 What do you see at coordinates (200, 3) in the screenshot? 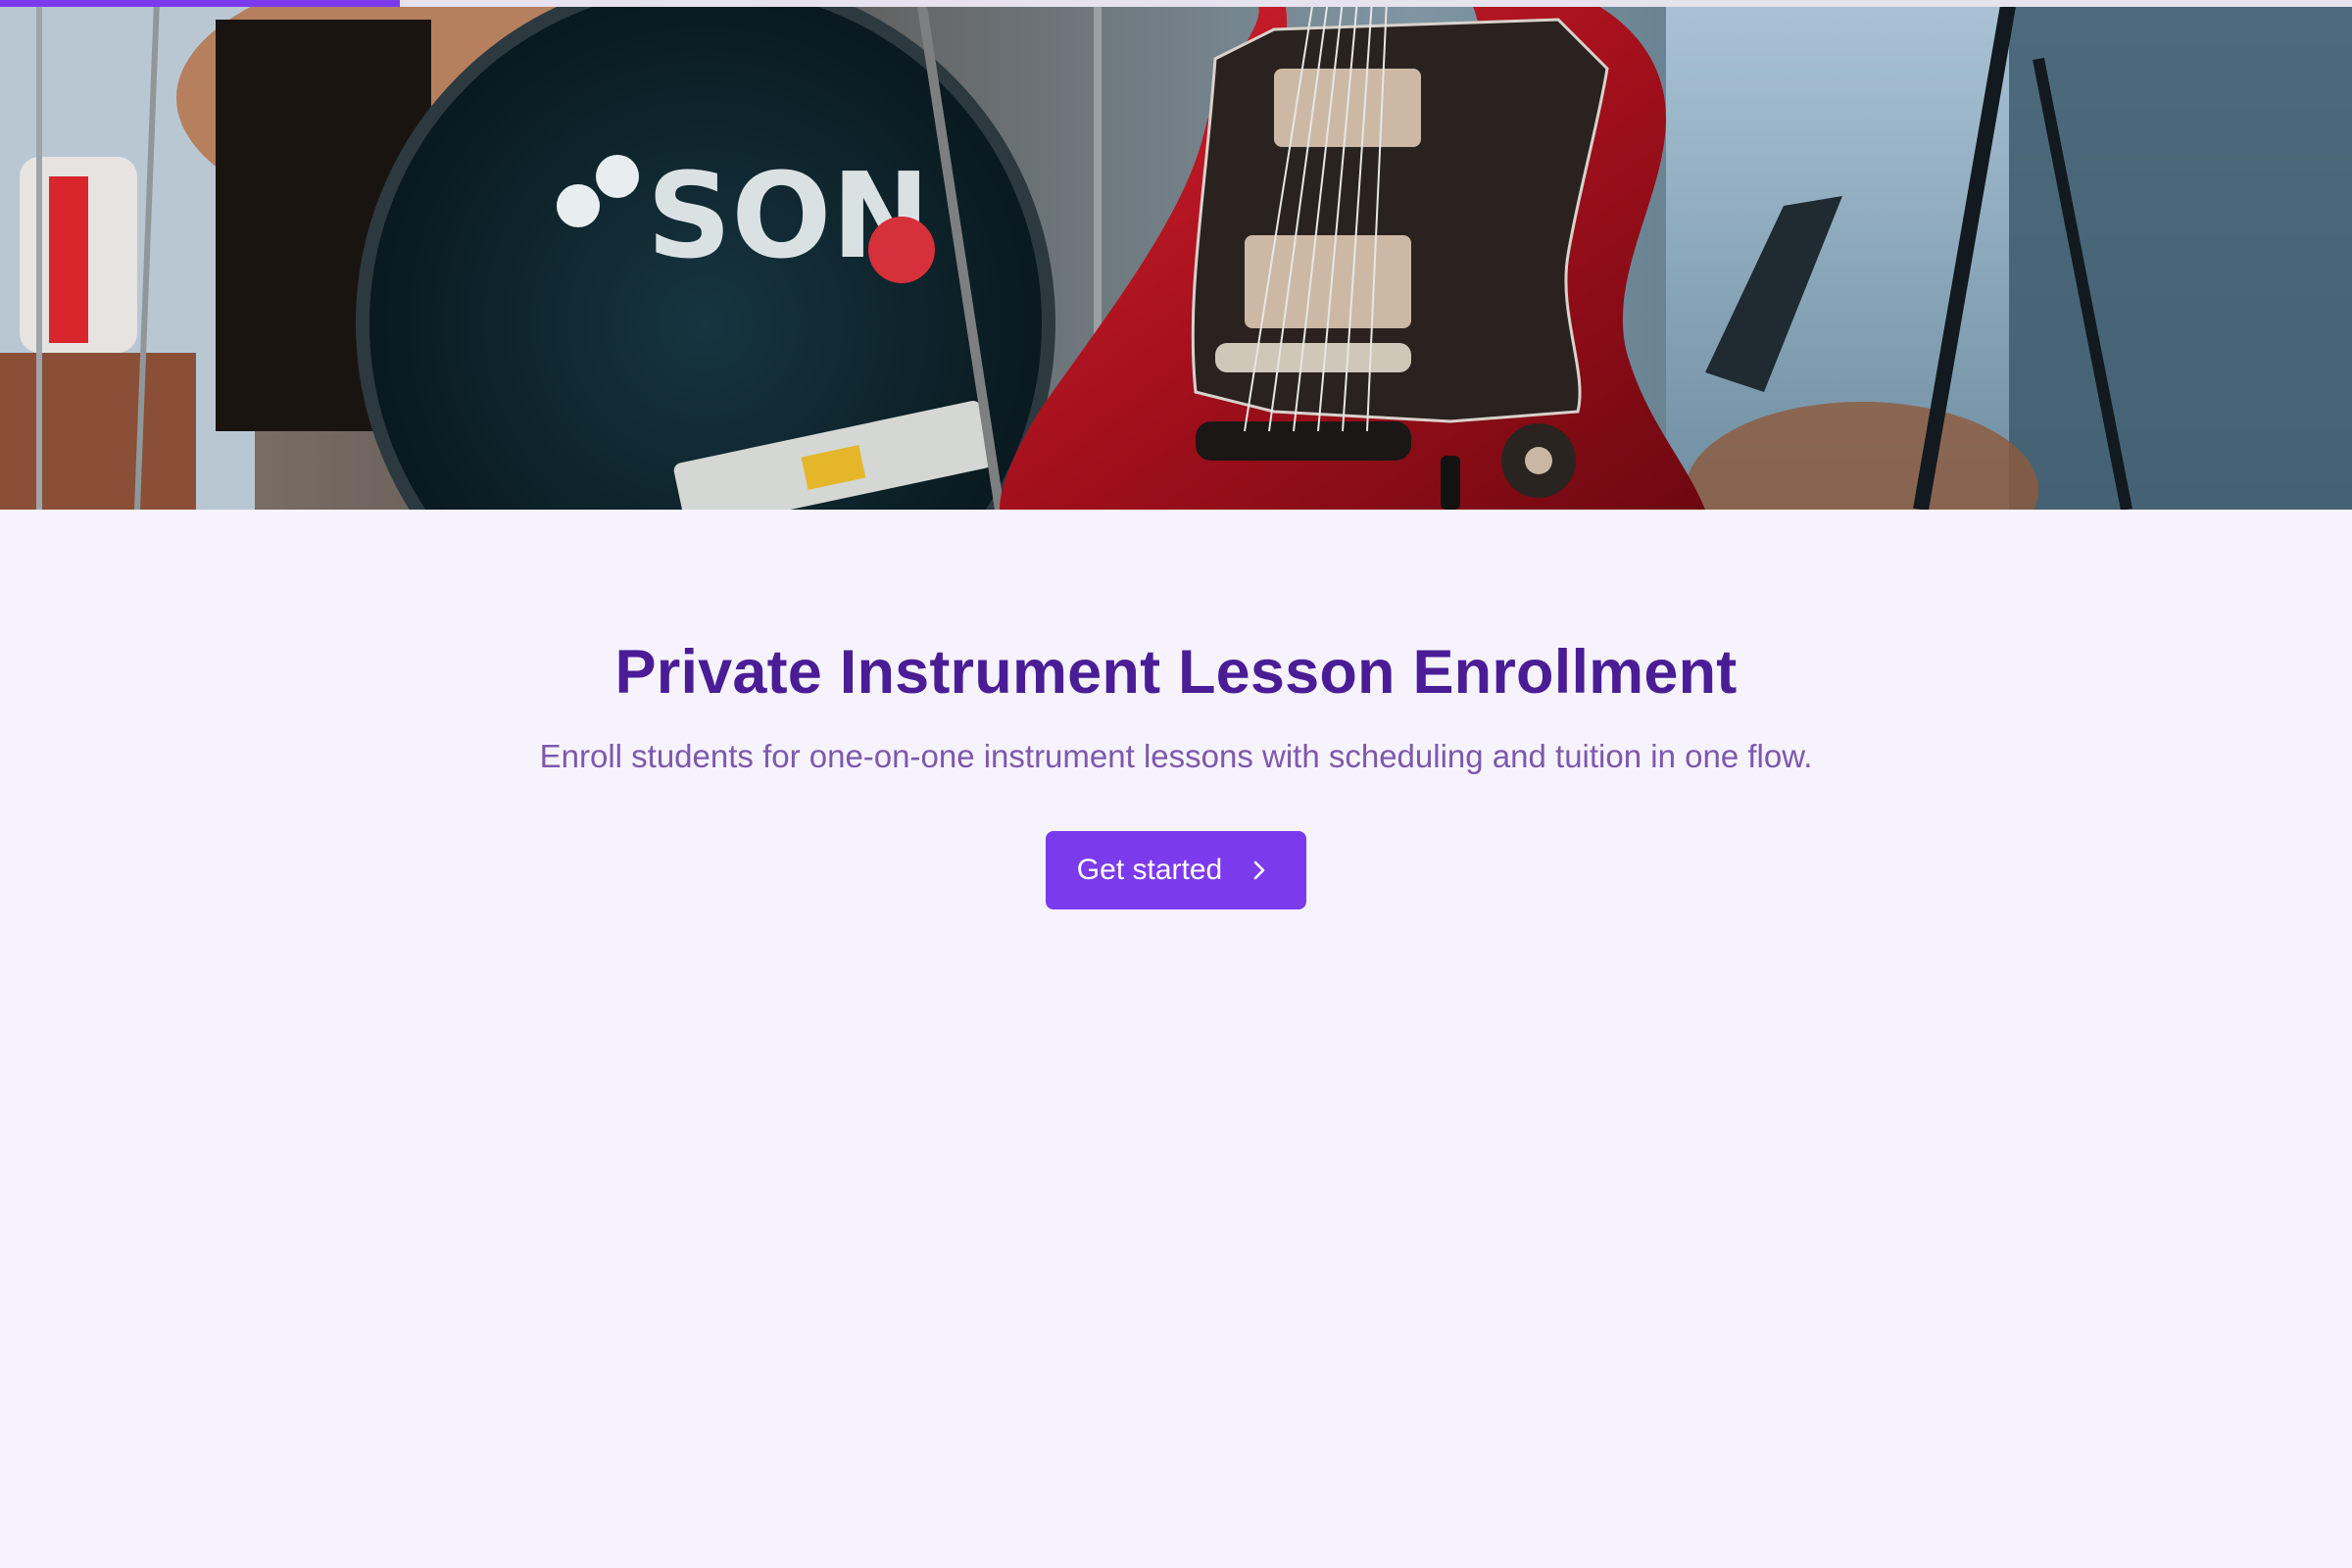
I see `progress-bar-fill` at bounding box center [200, 3].